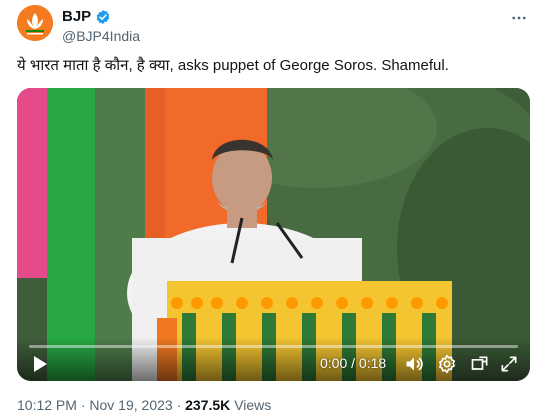 This screenshot has width=553, height=420. Describe the element at coordinates (253, 405) in the screenshot. I see `views-label: Views` at that location.